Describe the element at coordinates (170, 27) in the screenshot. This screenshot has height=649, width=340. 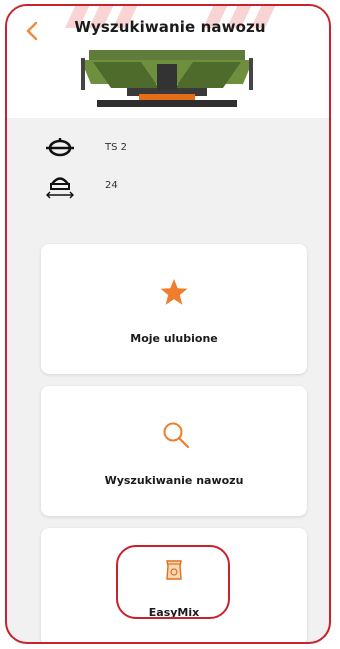
I see `page-title: Wyszukiwanie nawozu` at that location.